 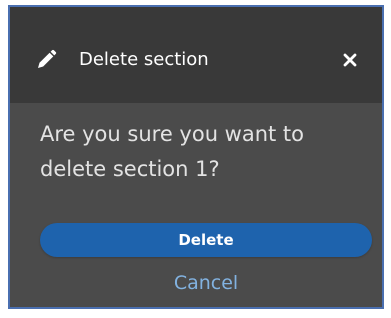 I want to click on cancel-link: Cancel, so click(x=206, y=283).